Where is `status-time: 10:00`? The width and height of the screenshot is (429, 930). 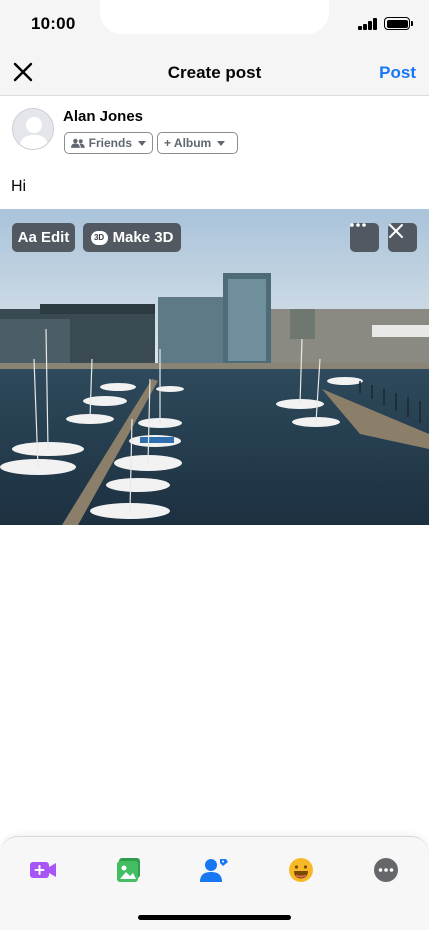 status-time: 10:00 is located at coordinates (53, 23).